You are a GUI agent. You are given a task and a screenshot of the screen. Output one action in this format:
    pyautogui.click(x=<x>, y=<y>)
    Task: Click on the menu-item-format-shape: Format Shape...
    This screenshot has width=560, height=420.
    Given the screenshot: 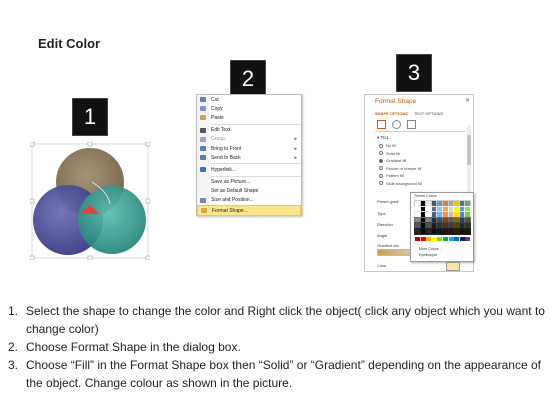 What is the action you would take?
    pyautogui.click(x=249, y=211)
    